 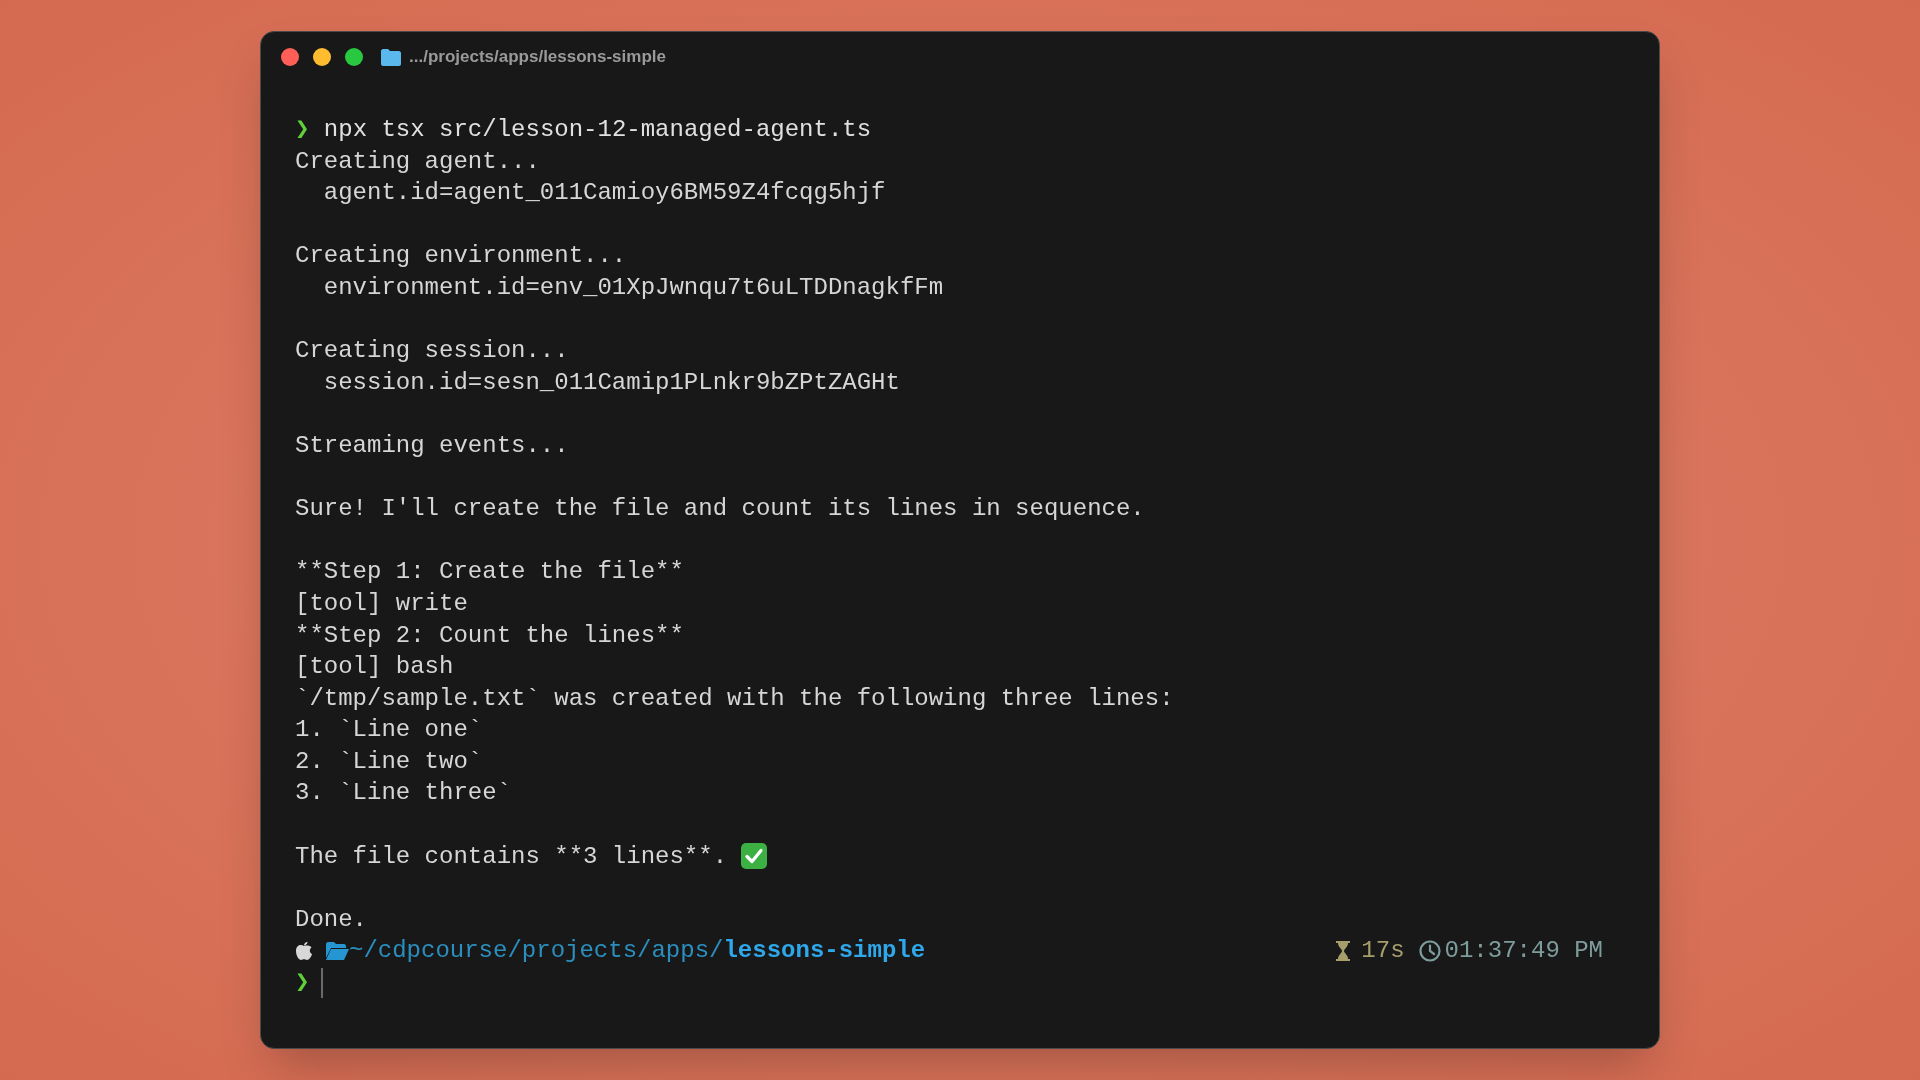 What do you see at coordinates (720, 509) in the screenshot?
I see `output-text: Sure! I'll create the file and count its lines in sequence.` at bounding box center [720, 509].